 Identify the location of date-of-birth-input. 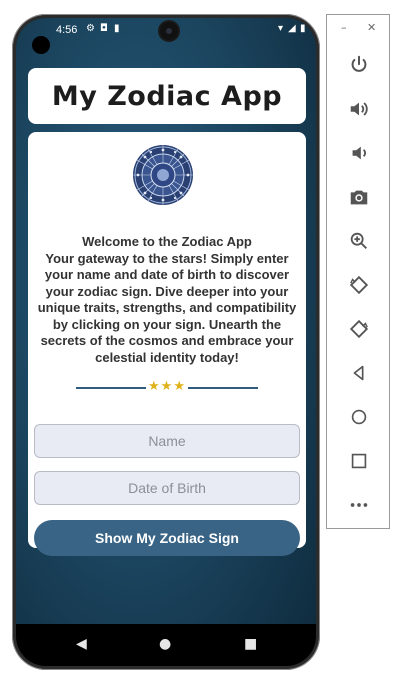
(167, 488).